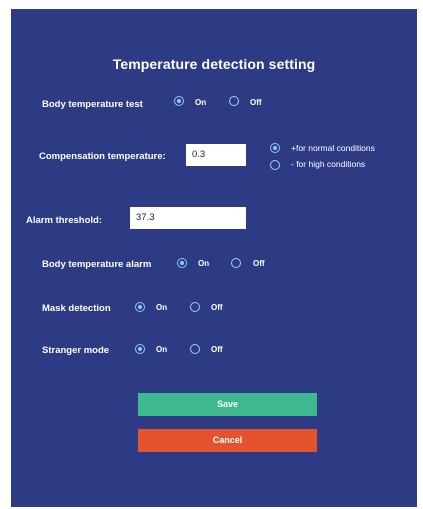 This screenshot has height=509, width=423. I want to click on stranger-off-label: Off, so click(217, 349).